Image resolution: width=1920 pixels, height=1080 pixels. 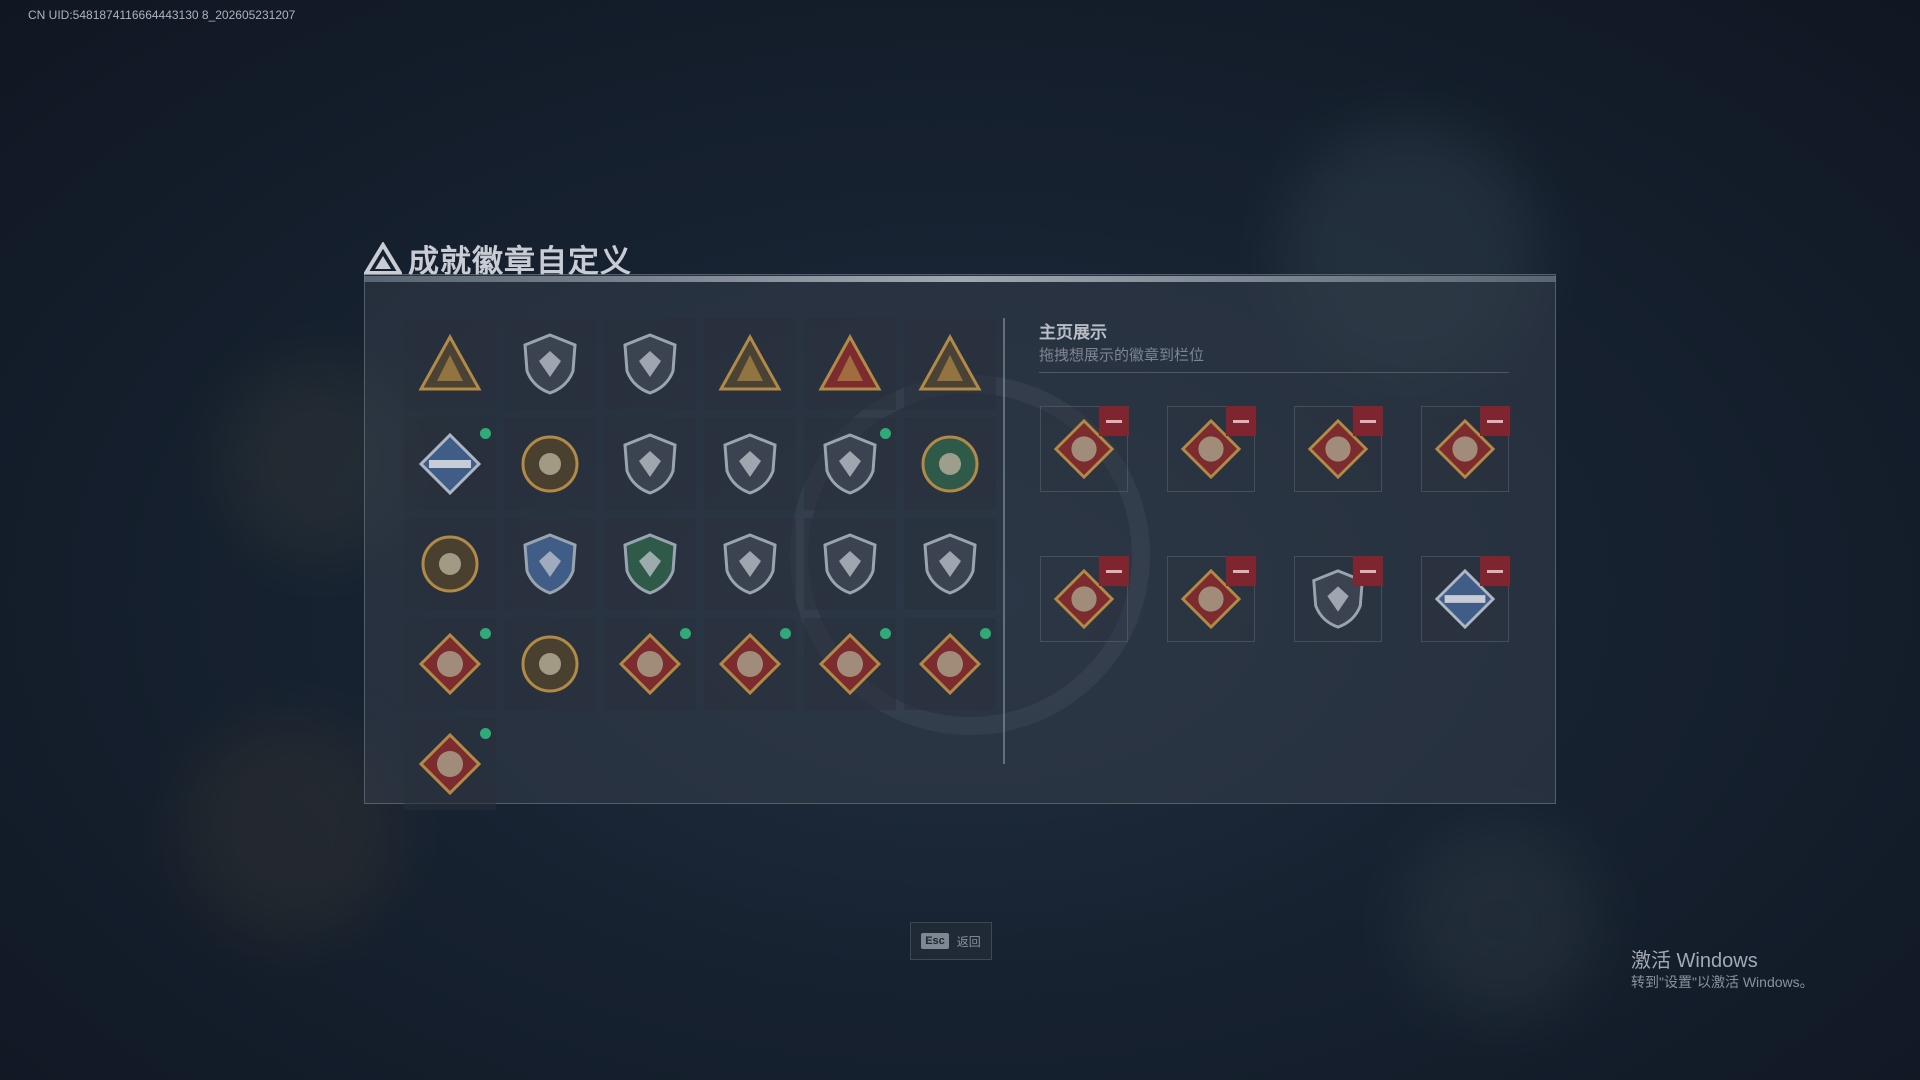 I want to click on wolf-head-badge-icon, so click(x=450, y=664).